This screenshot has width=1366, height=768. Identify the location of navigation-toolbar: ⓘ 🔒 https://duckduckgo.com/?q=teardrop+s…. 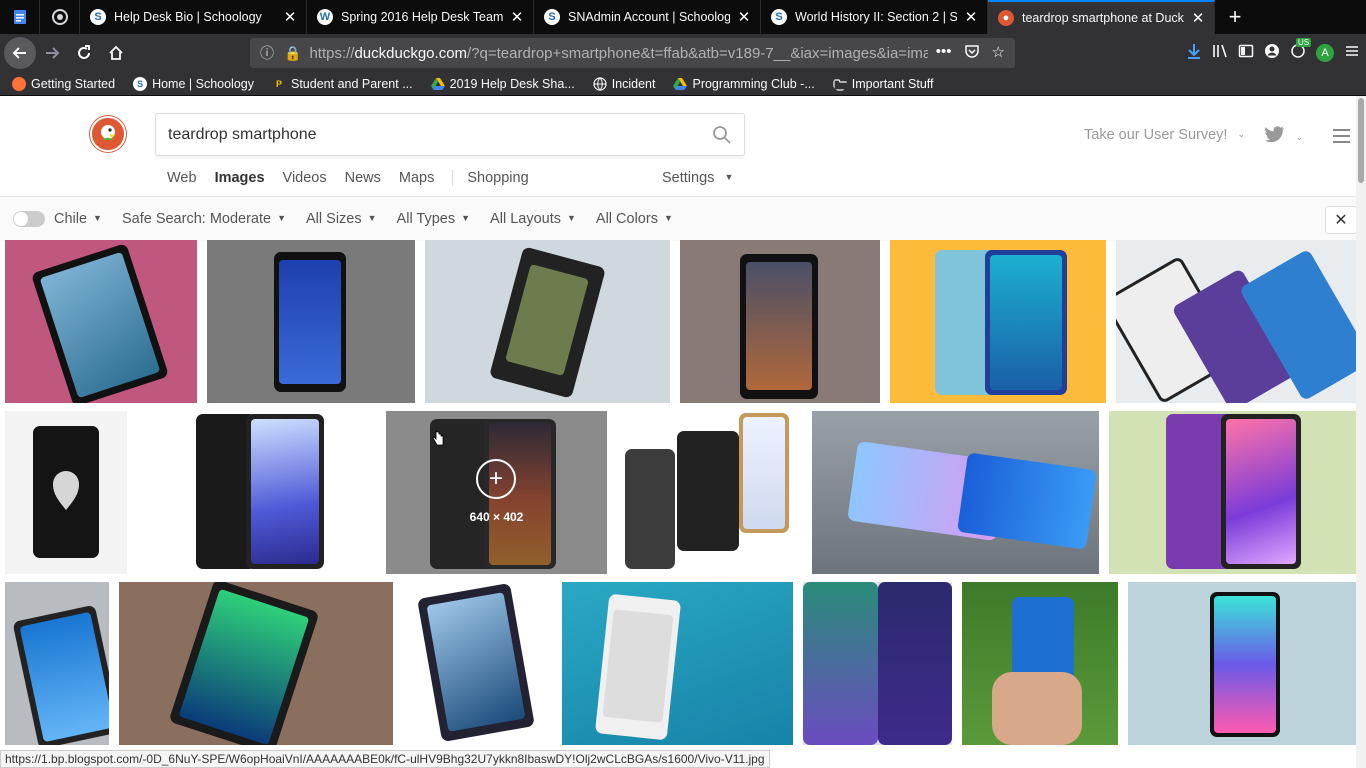
(683, 53).